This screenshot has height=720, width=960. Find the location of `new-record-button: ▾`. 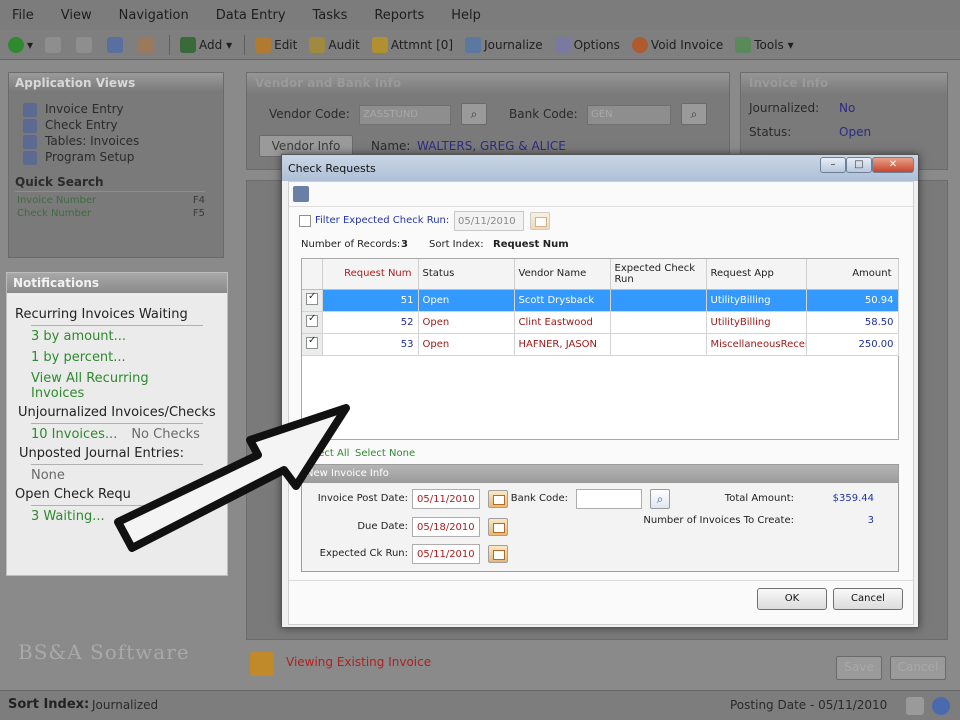

new-record-button: ▾ is located at coordinates (20, 44).